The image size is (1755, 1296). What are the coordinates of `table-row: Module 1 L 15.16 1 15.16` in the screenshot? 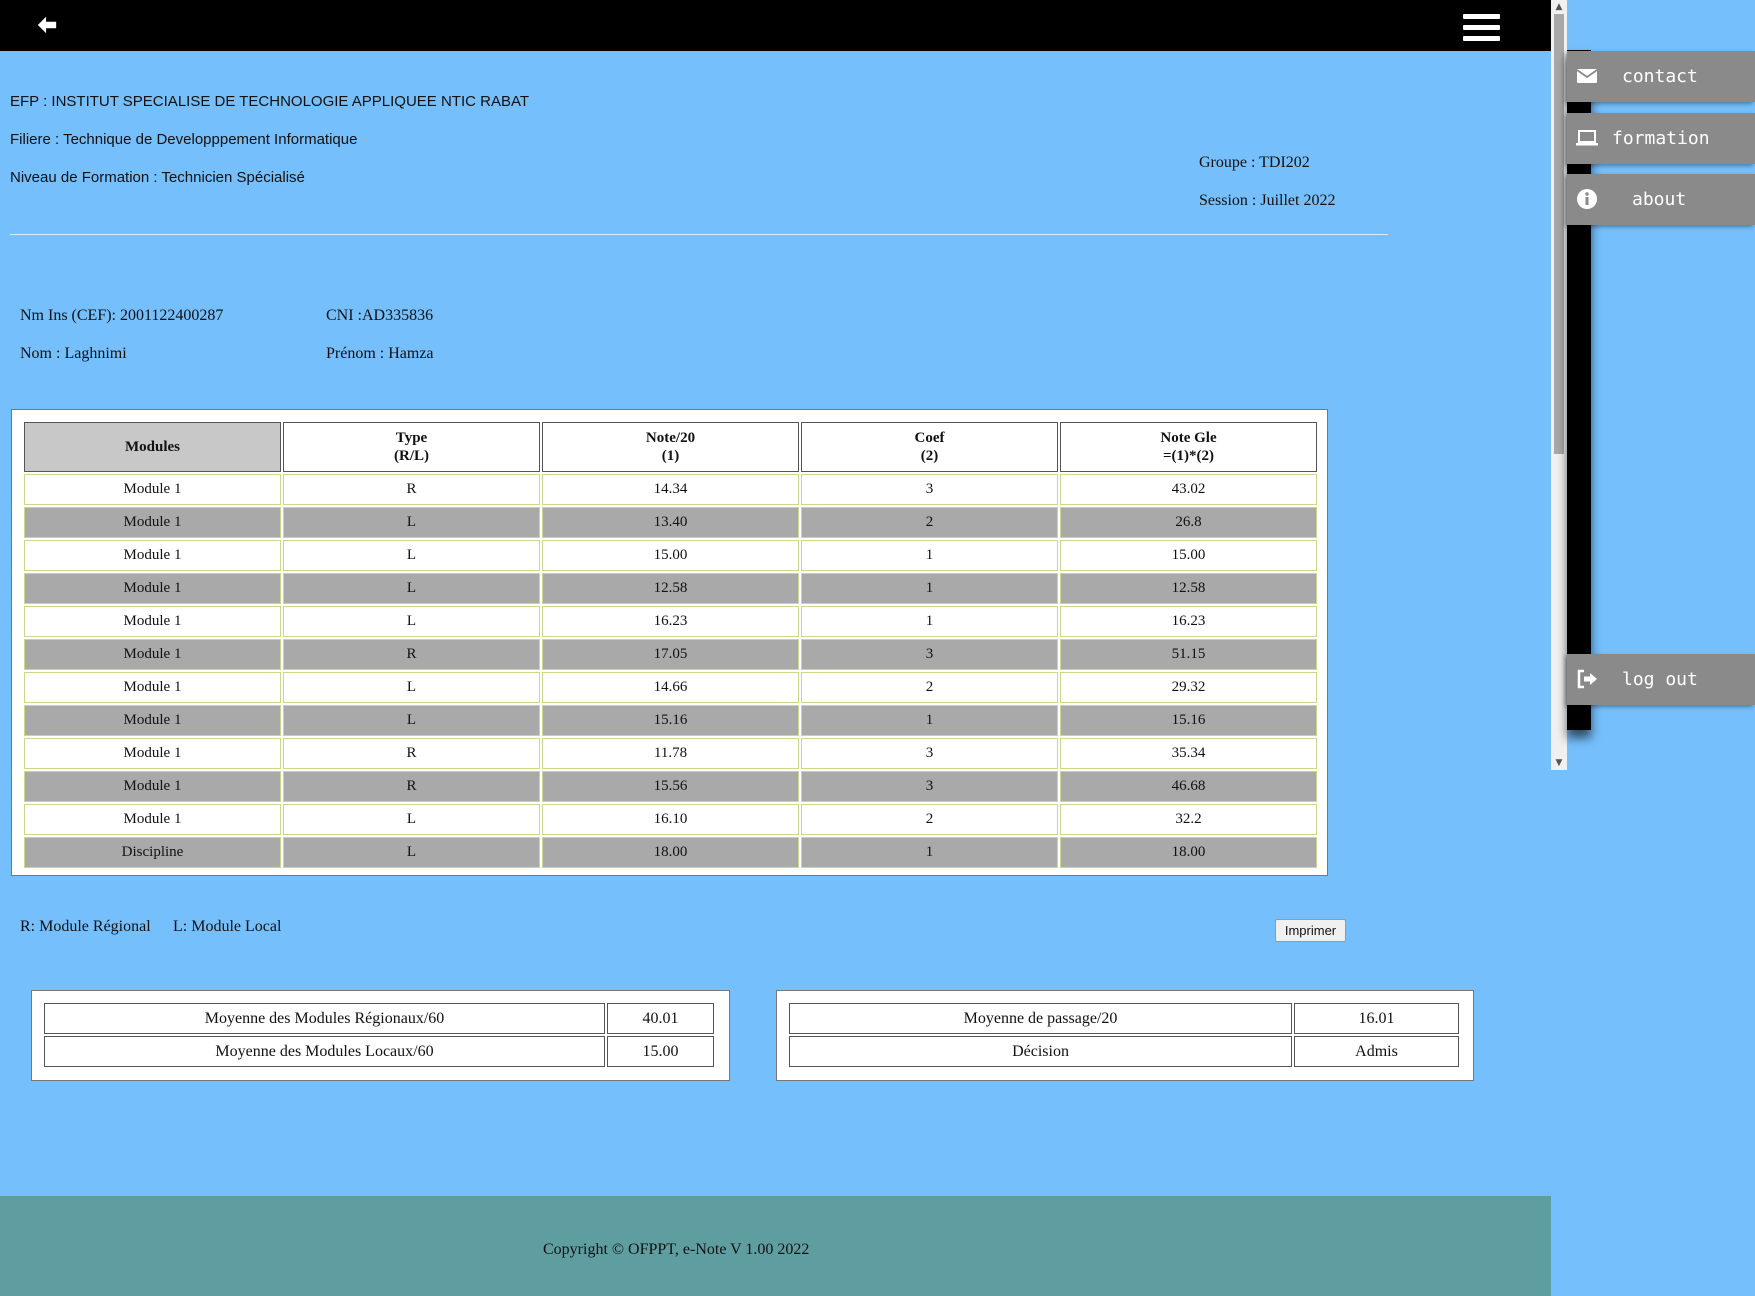 It's located at (670, 720).